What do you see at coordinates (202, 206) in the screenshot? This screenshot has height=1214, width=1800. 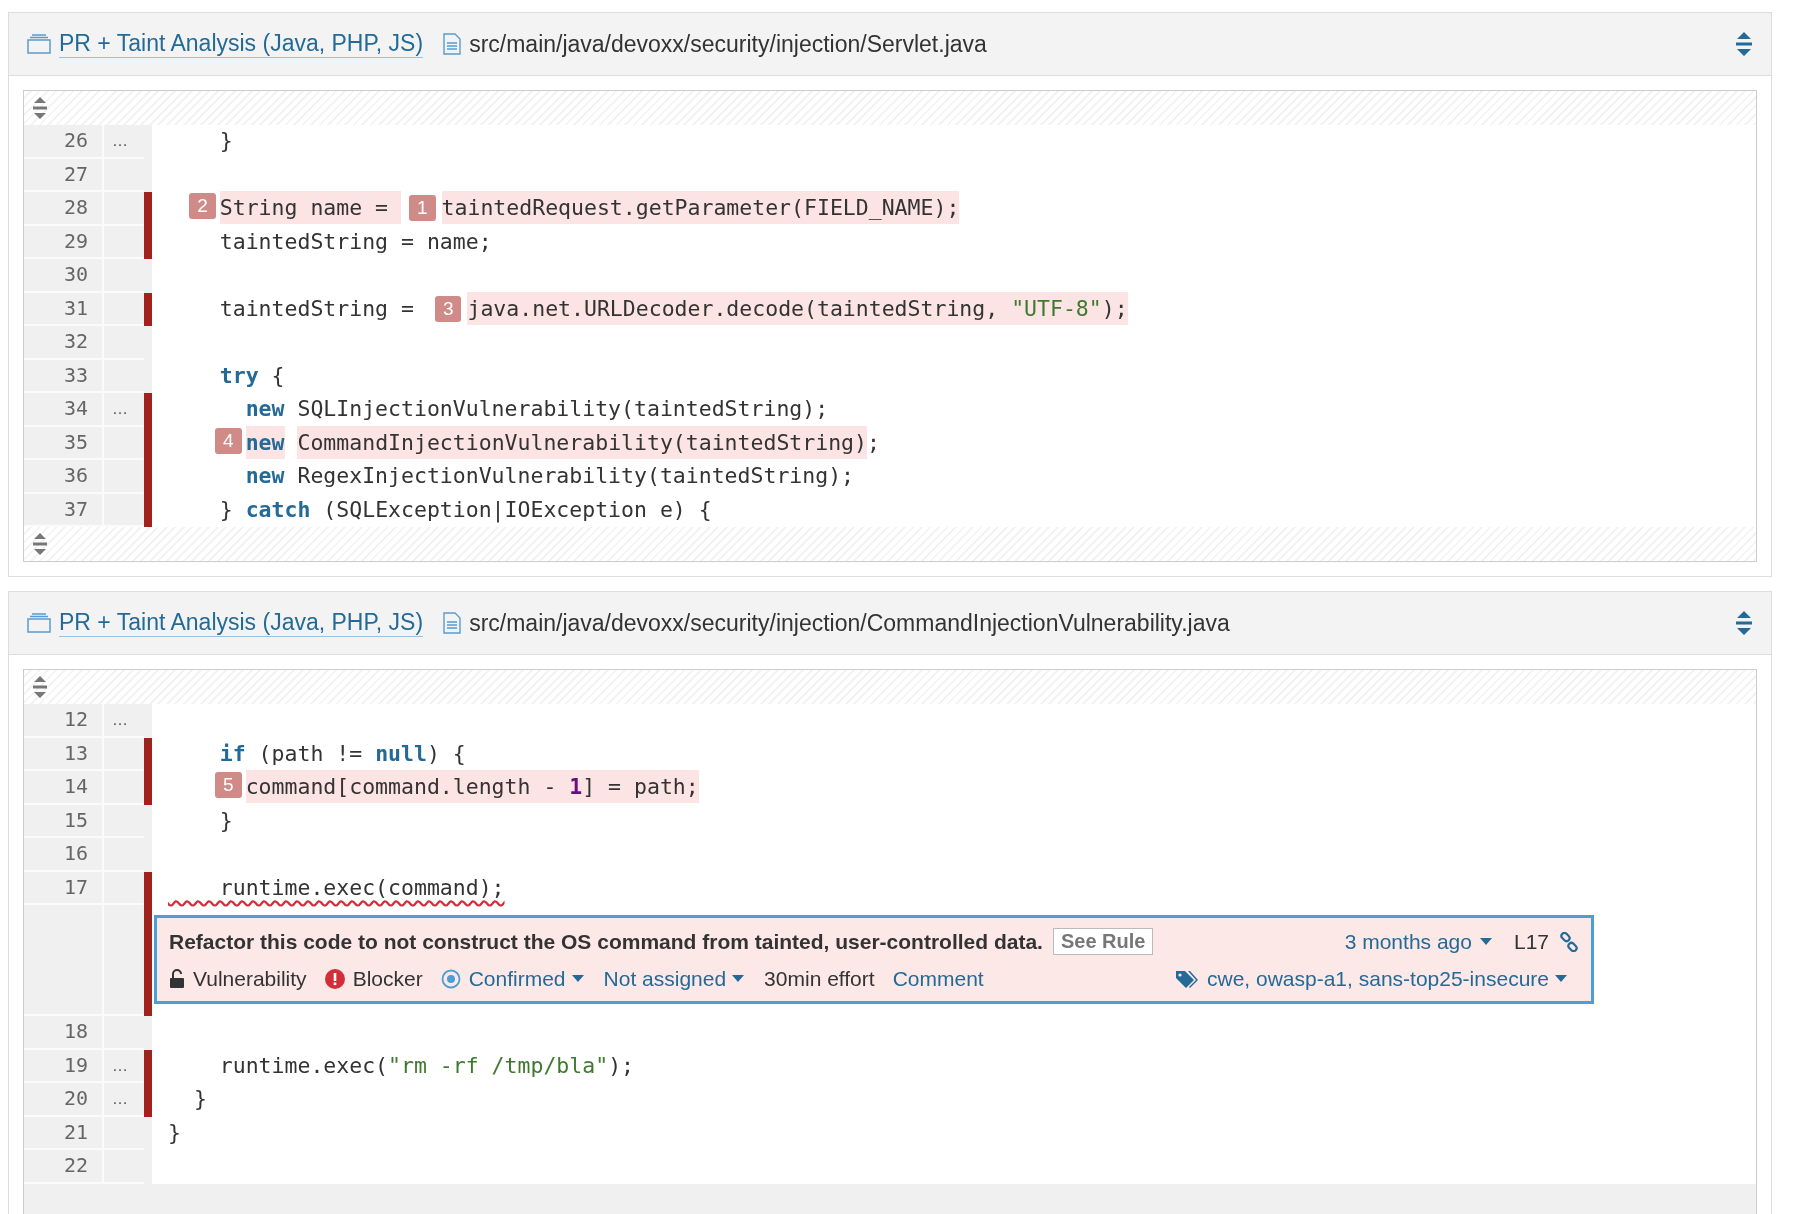 I see `flow-step-badge: 2` at bounding box center [202, 206].